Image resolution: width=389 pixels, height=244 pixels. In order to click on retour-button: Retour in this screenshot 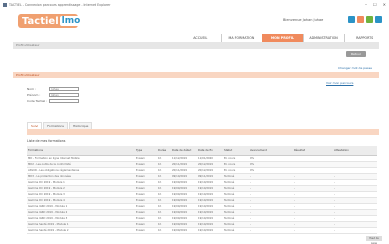, I will do `click(356, 54)`.